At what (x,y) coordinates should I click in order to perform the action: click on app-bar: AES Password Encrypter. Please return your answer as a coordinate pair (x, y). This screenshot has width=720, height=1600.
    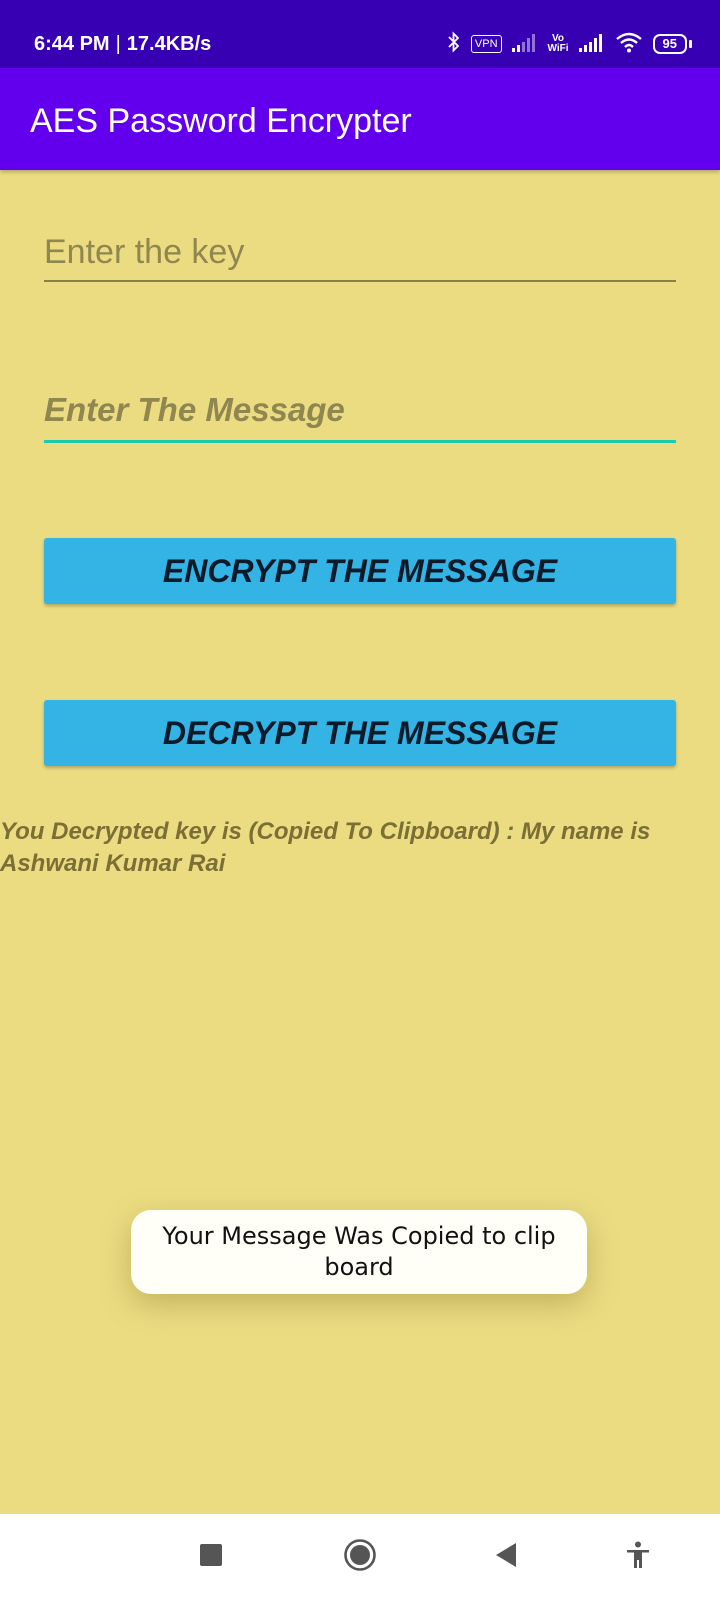
    Looking at the image, I should click on (360, 119).